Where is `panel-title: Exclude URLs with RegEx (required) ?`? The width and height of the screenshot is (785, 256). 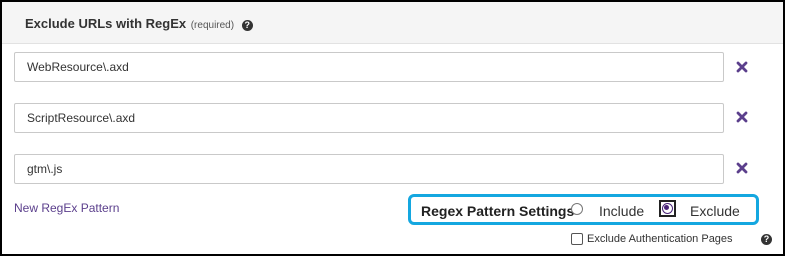 panel-title: Exclude URLs with RegEx (required) ? is located at coordinates (139, 23).